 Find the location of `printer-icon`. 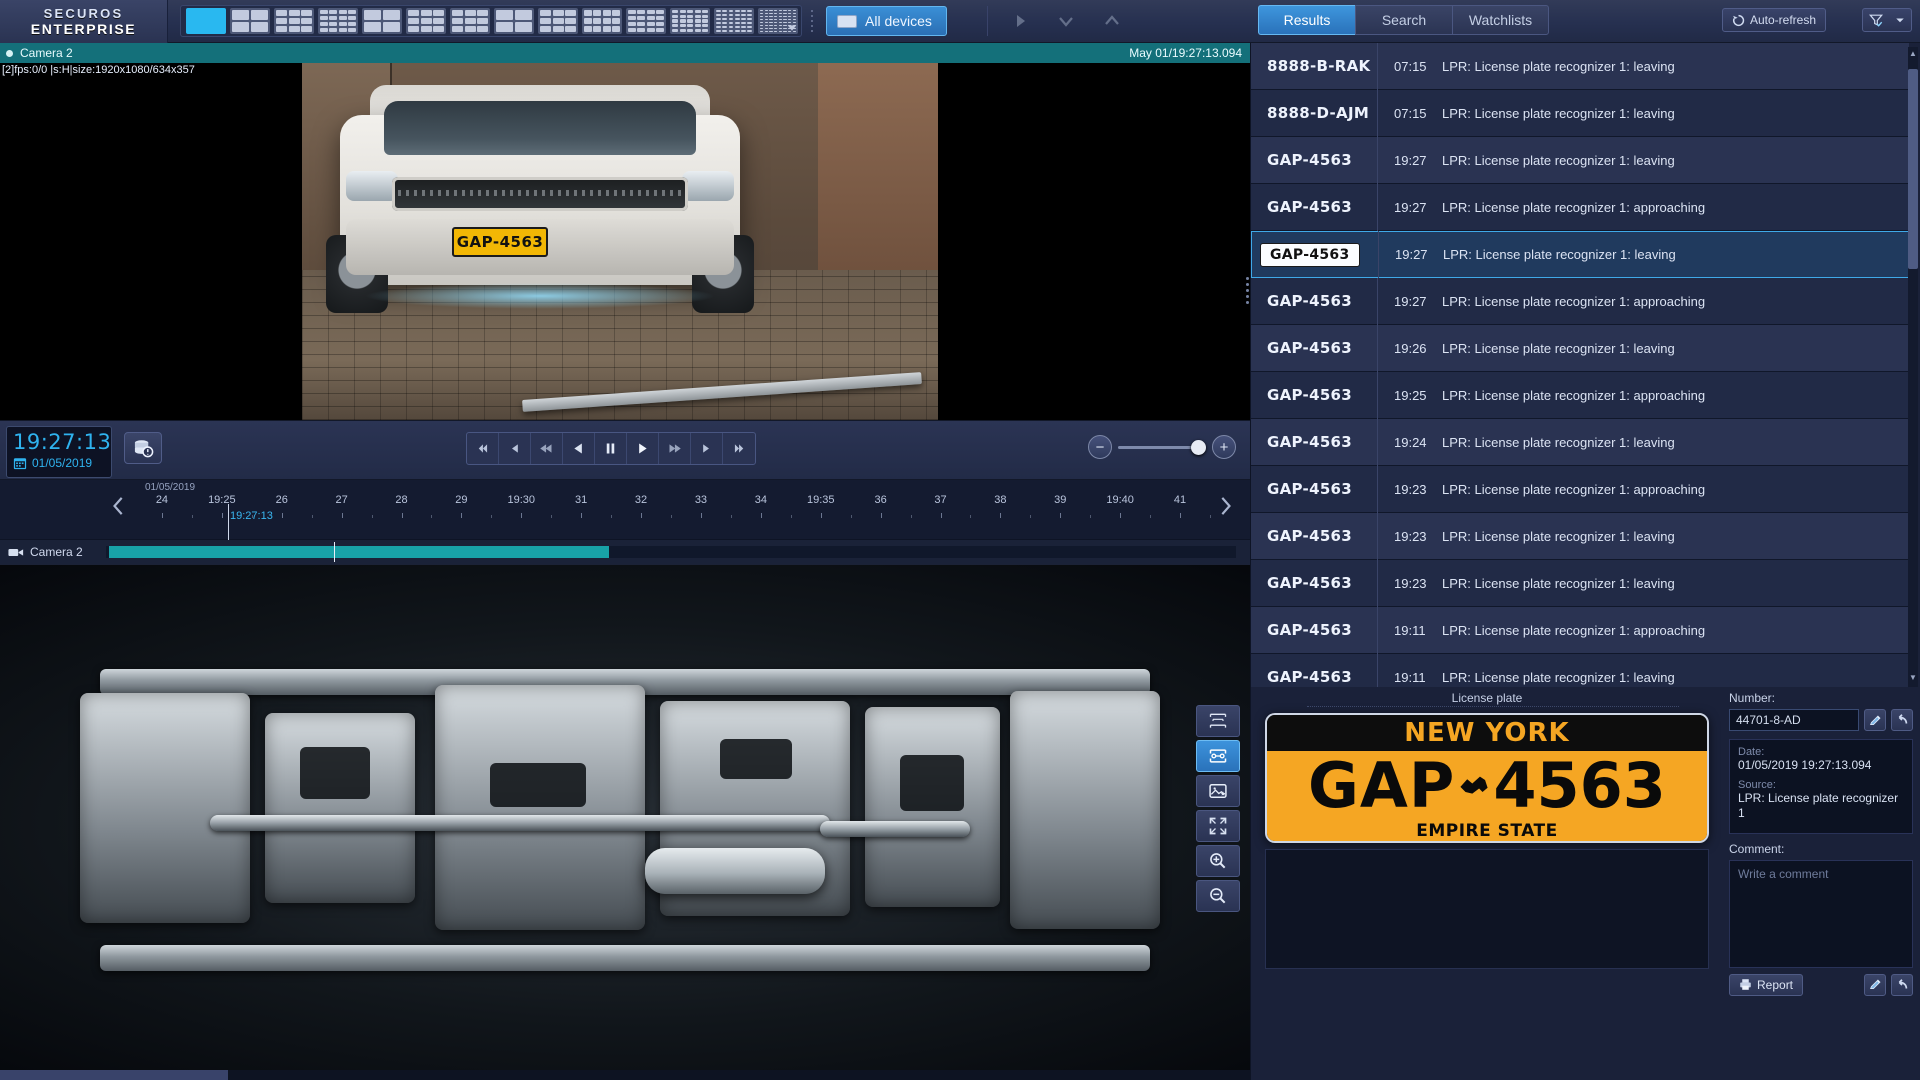

printer-icon is located at coordinates (1745, 985).